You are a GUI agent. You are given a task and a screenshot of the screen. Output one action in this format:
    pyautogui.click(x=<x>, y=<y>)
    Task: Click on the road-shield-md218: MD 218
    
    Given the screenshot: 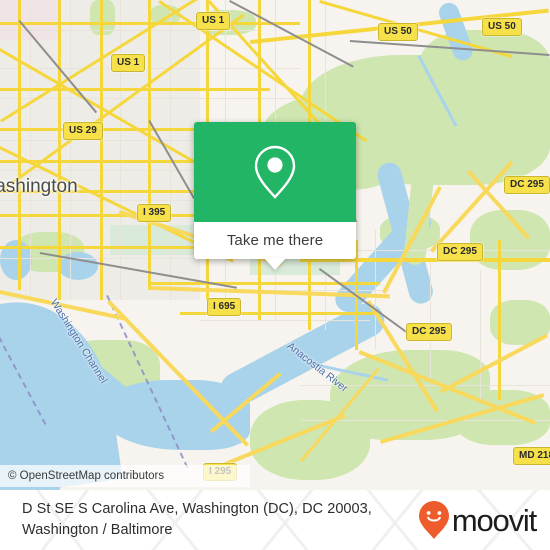 What is the action you would take?
    pyautogui.click(x=531, y=456)
    